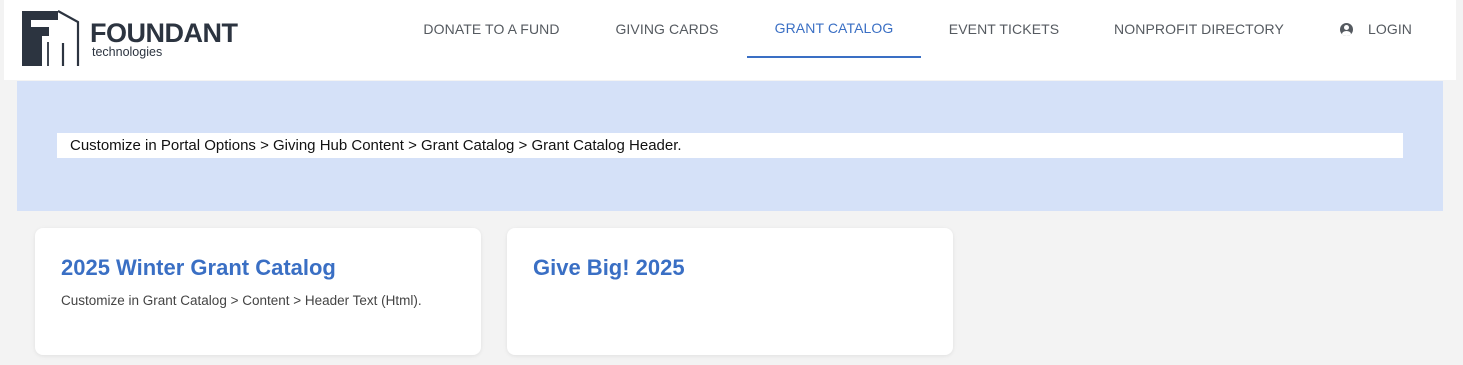  Describe the element at coordinates (834, 29) in the screenshot. I see `nav-item-grant-catalog: GRANT CATALOG` at that location.